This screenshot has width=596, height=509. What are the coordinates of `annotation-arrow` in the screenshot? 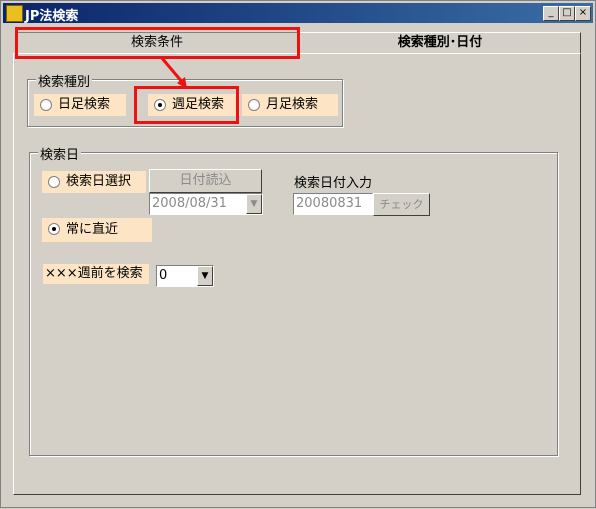 It's located at (173, 72).